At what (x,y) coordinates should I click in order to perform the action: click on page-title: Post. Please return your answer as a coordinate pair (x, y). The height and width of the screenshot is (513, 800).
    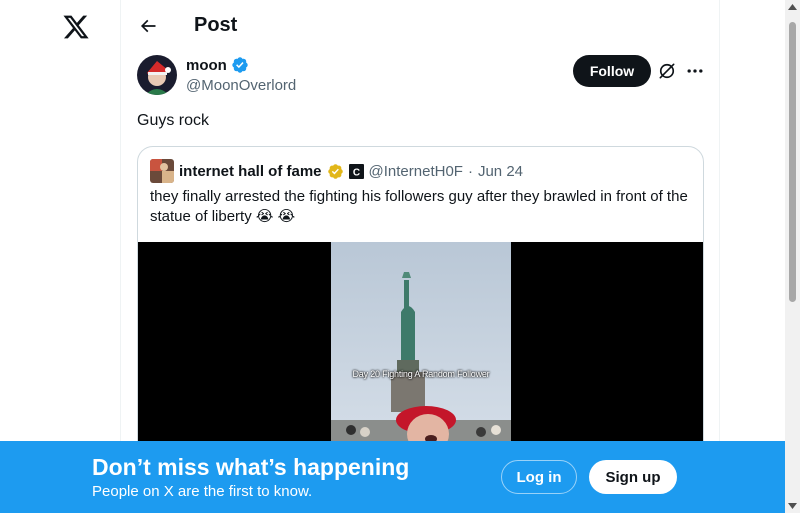
    Looking at the image, I should click on (216, 25).